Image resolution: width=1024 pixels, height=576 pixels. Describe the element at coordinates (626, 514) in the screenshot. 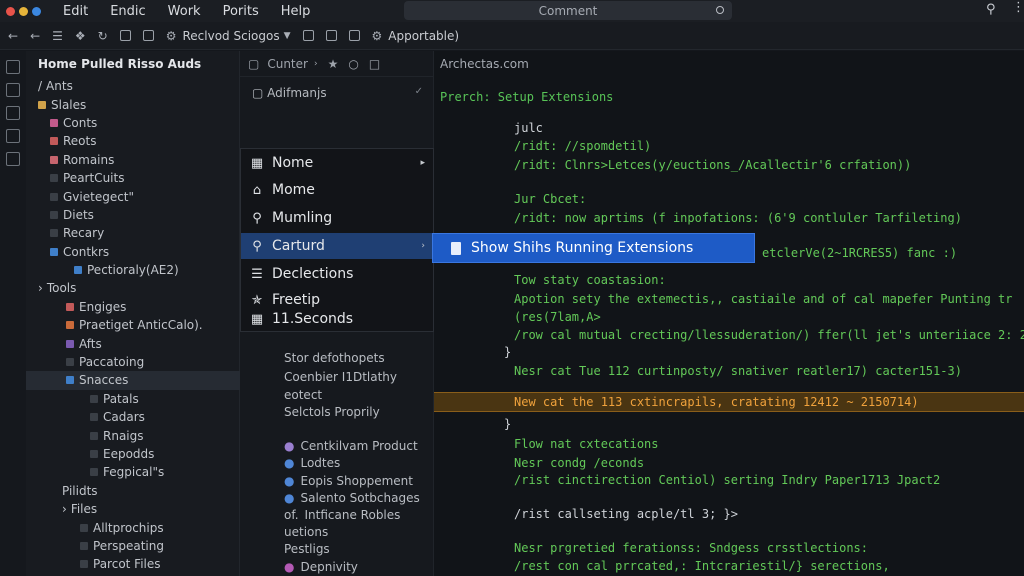

I see `code-line: /rist callseting acple/tl 3; }>` at that location.